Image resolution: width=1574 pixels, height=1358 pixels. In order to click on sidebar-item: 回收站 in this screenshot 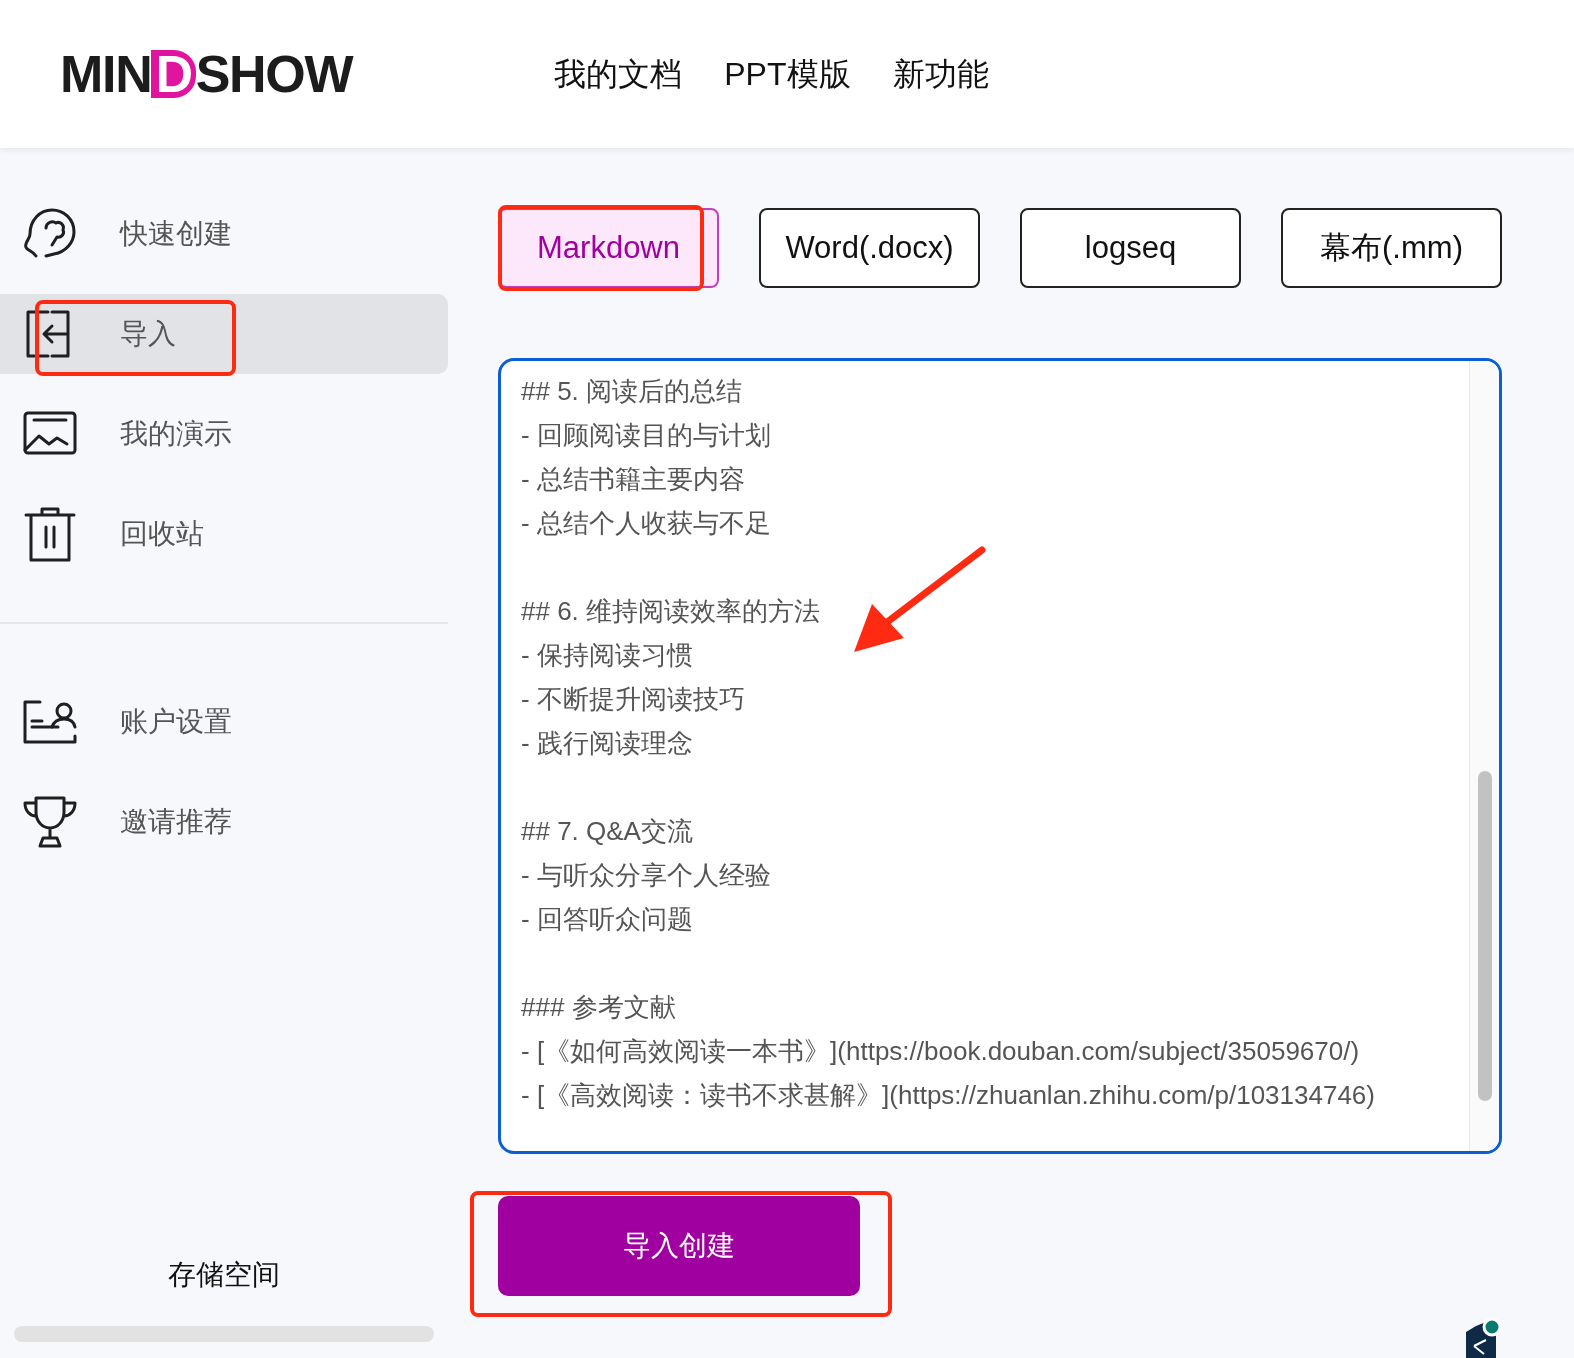, I will do `click(224, 534)`.